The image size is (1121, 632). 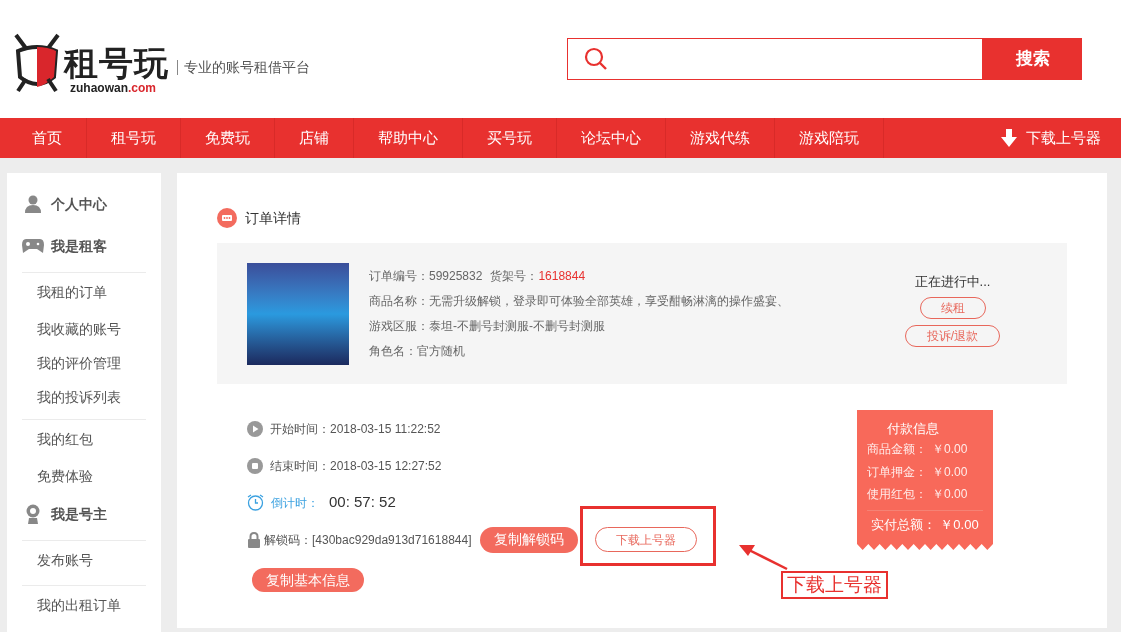 I want to click on copy-info-button: 复制基本信息, so click(x=308, y=580).